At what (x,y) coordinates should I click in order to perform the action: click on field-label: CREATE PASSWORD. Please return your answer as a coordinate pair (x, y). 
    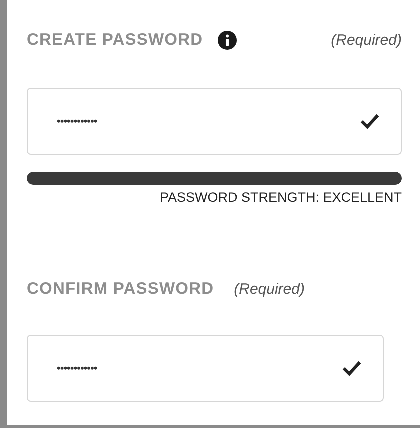
    Looking at the image, I should click on (115, 40).